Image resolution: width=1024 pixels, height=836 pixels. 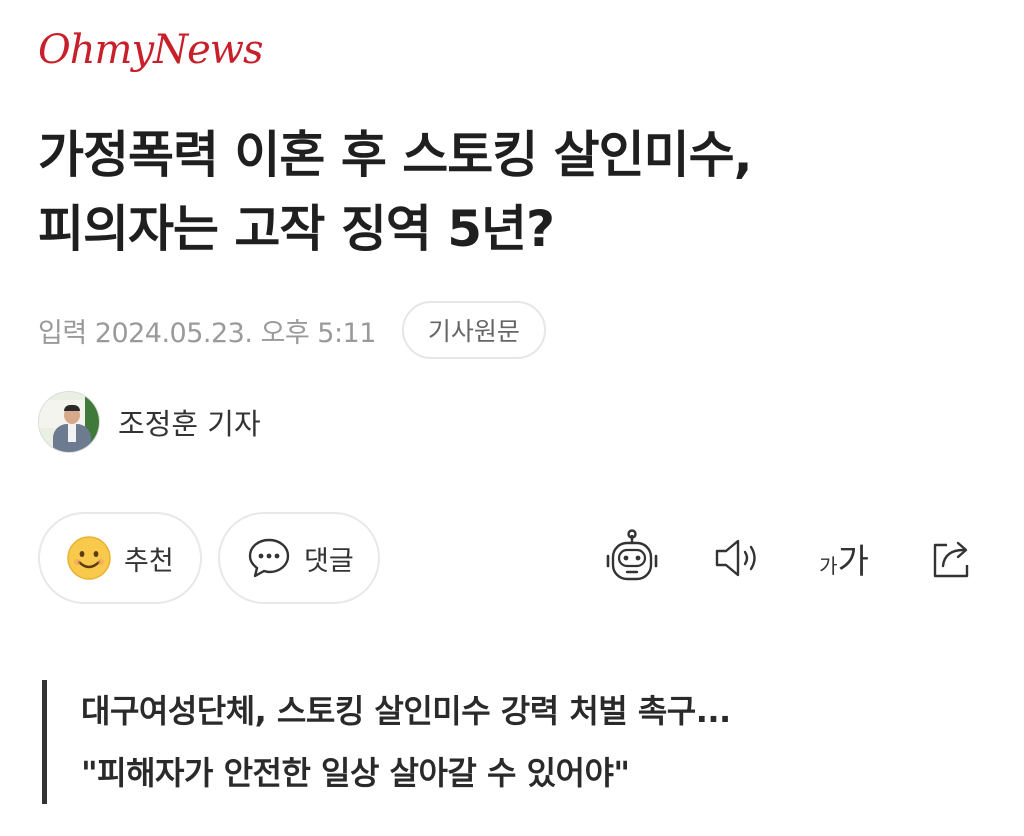 I want to click on reporter-name: 조정훈 기자, so click(x=189, y=422).